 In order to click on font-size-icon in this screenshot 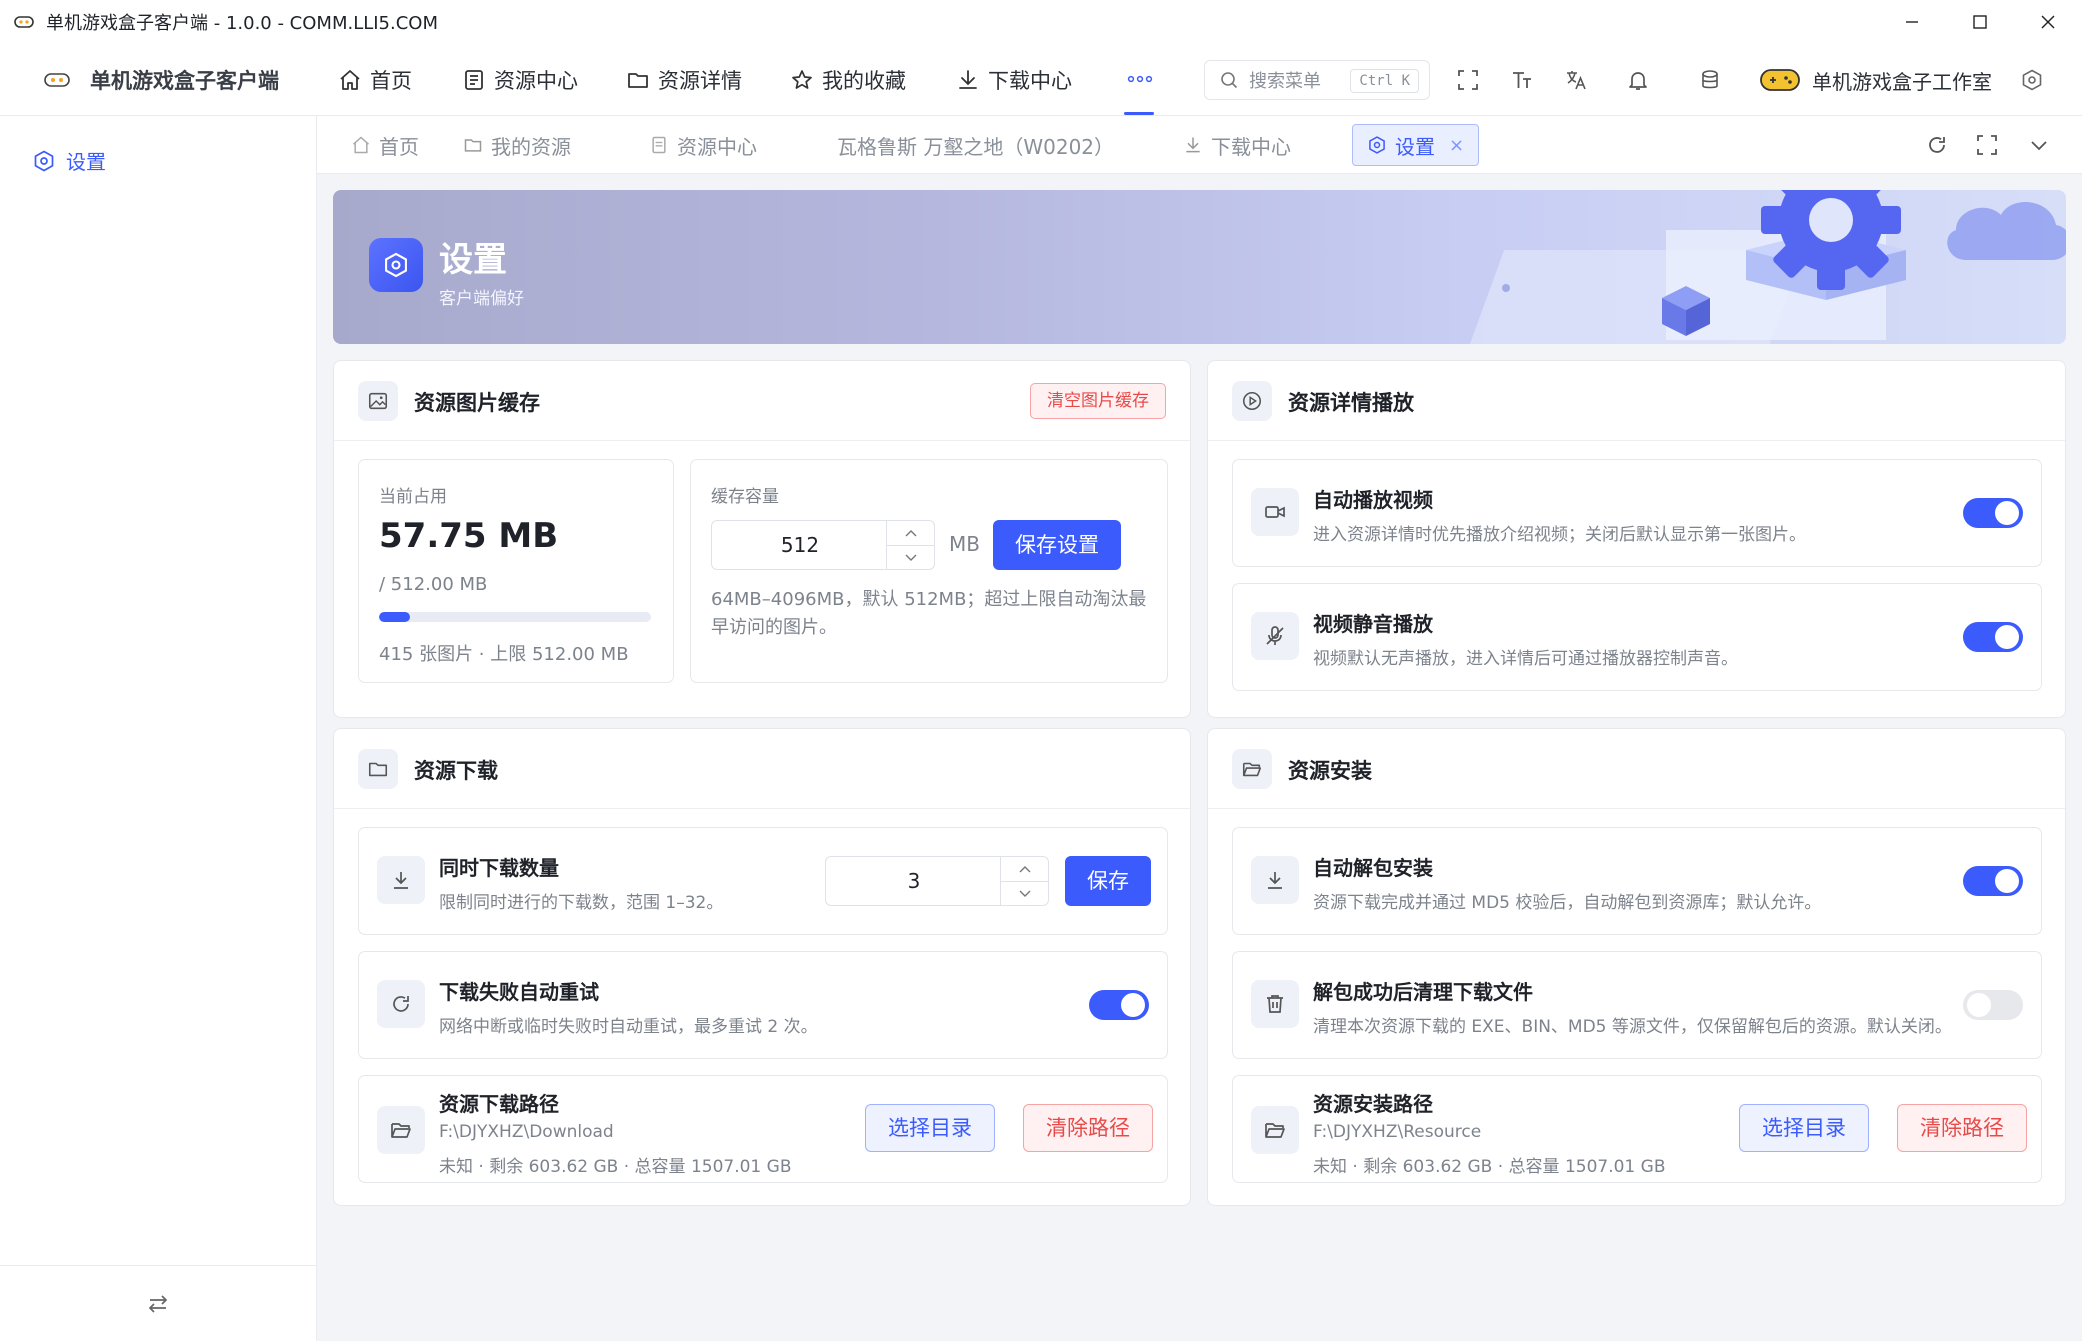, I will do `click(1522, 80)`.